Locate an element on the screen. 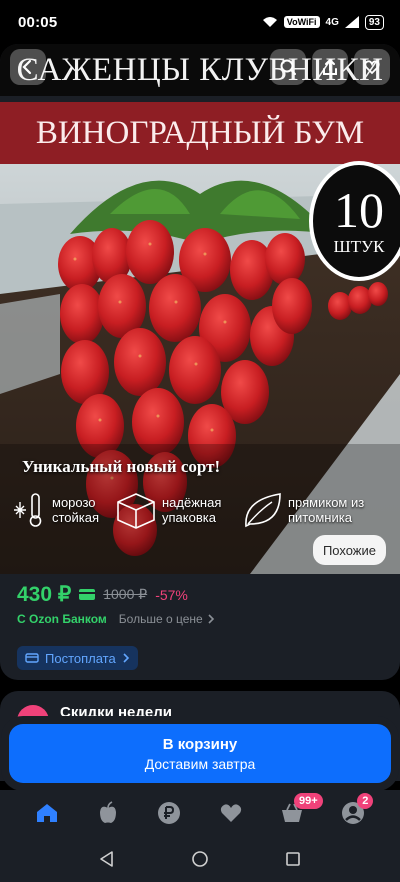 The width and height of the screenshot is (400, 882). postpay-button: Постоплата is located at coordinates (77, 658).